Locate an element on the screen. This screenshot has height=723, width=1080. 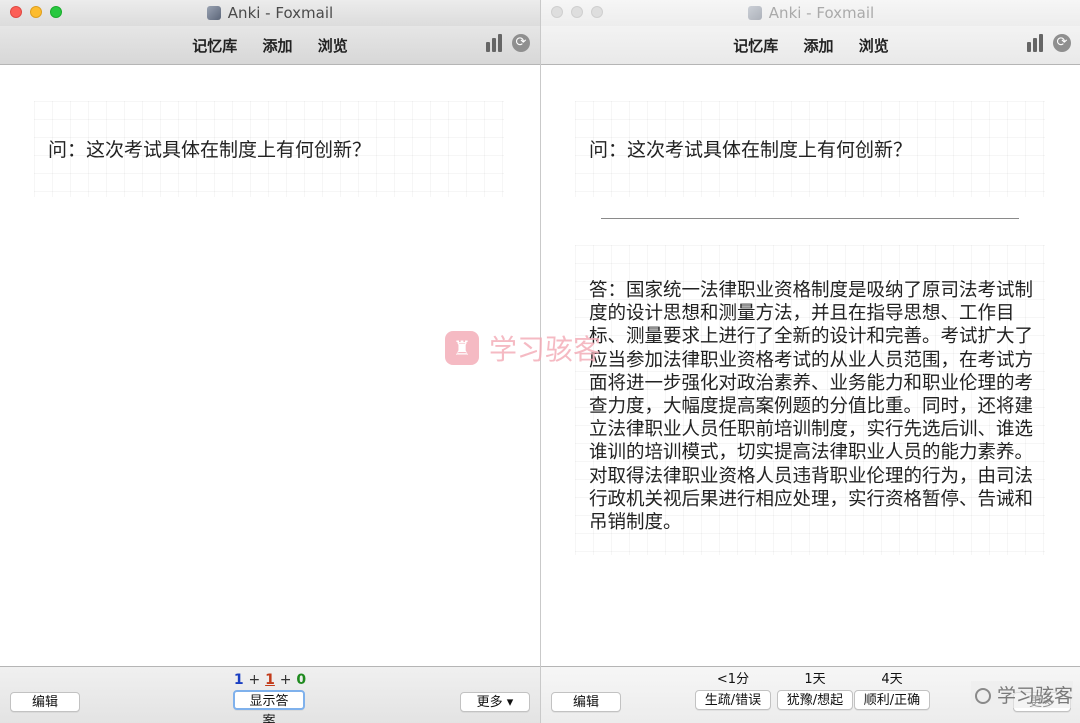
watermark-center: ♜ 学习骇客 is located at coordinates (523, 348).